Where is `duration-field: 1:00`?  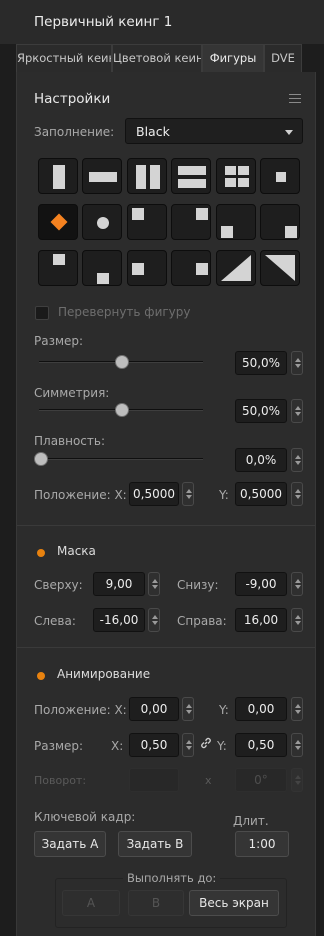
duration-field: 1:00 is located at coordinates (262, 844).